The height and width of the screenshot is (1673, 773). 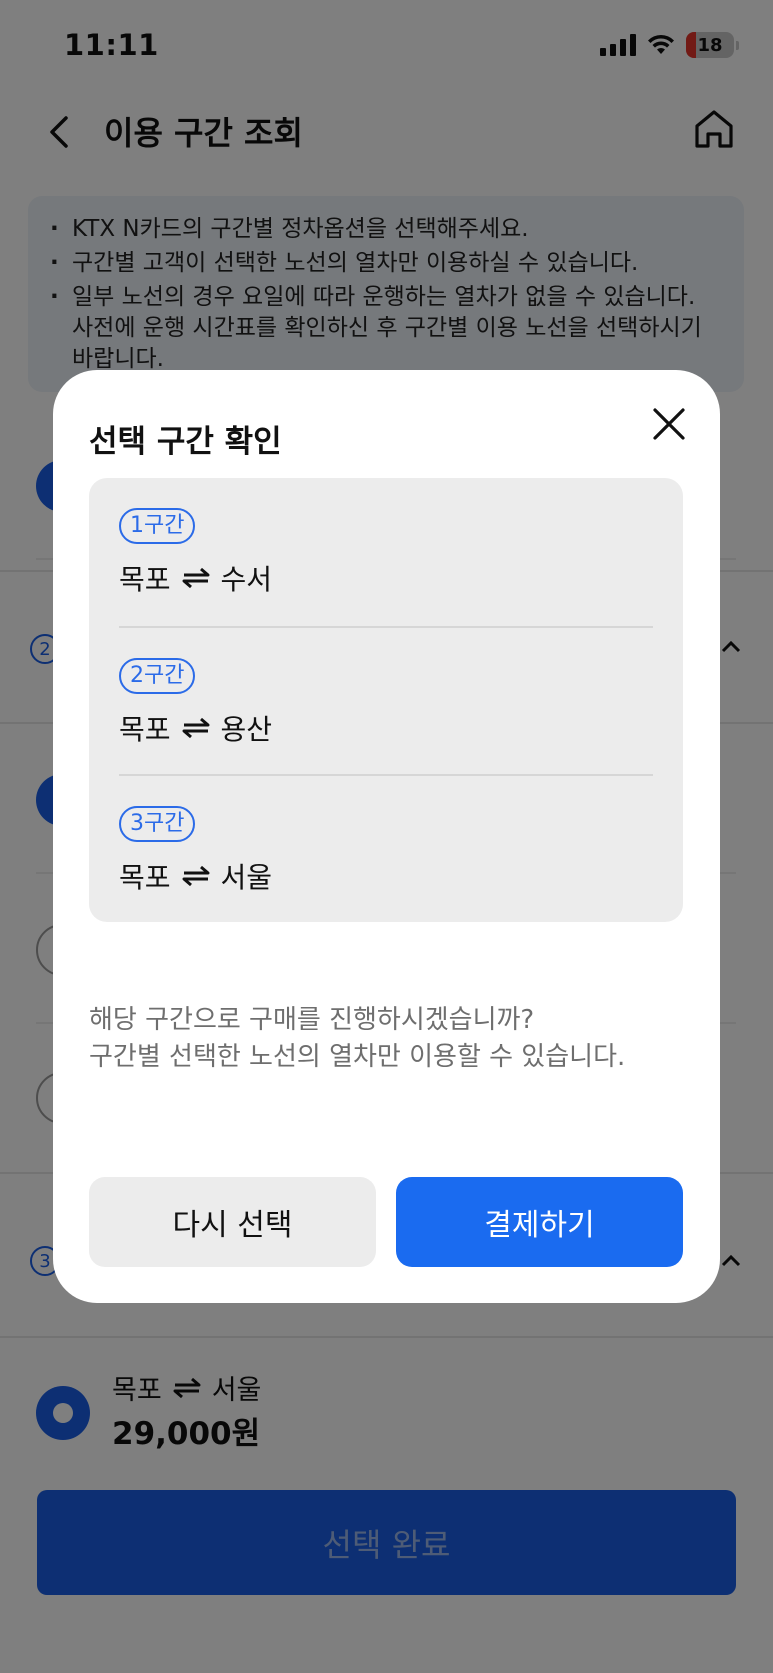 What do you see at coordinates (246, 877) in the screenshot?
I see `route-to: 서울` at bounding box center [246, 877].